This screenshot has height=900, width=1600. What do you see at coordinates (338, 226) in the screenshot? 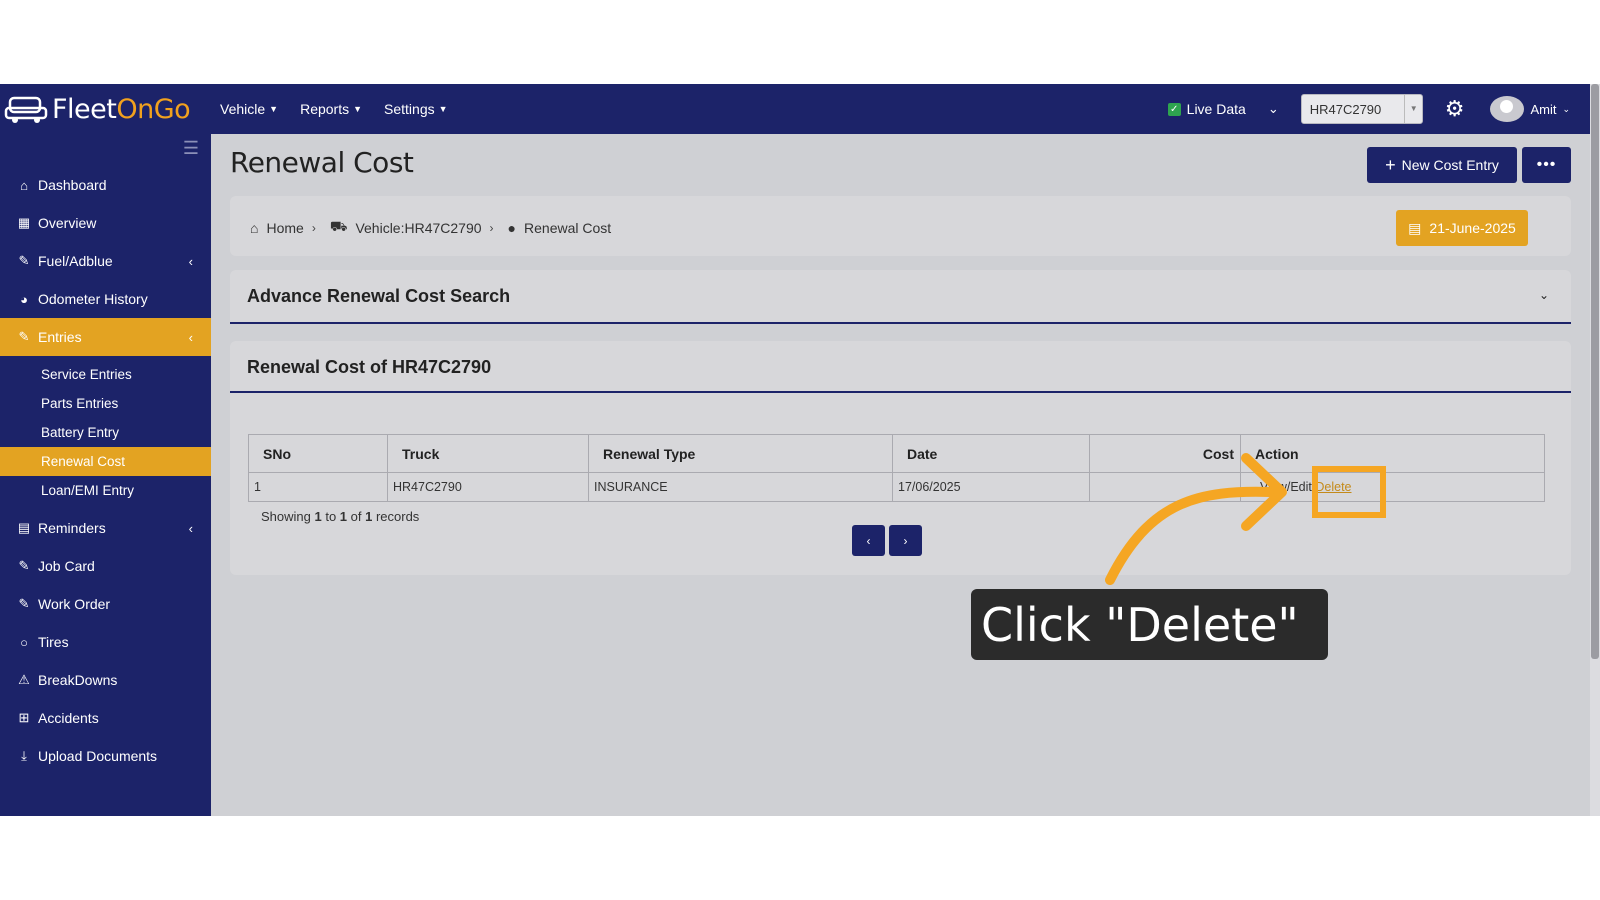
I see `truck-icon: ⛟` at bounding box center [338, 226].